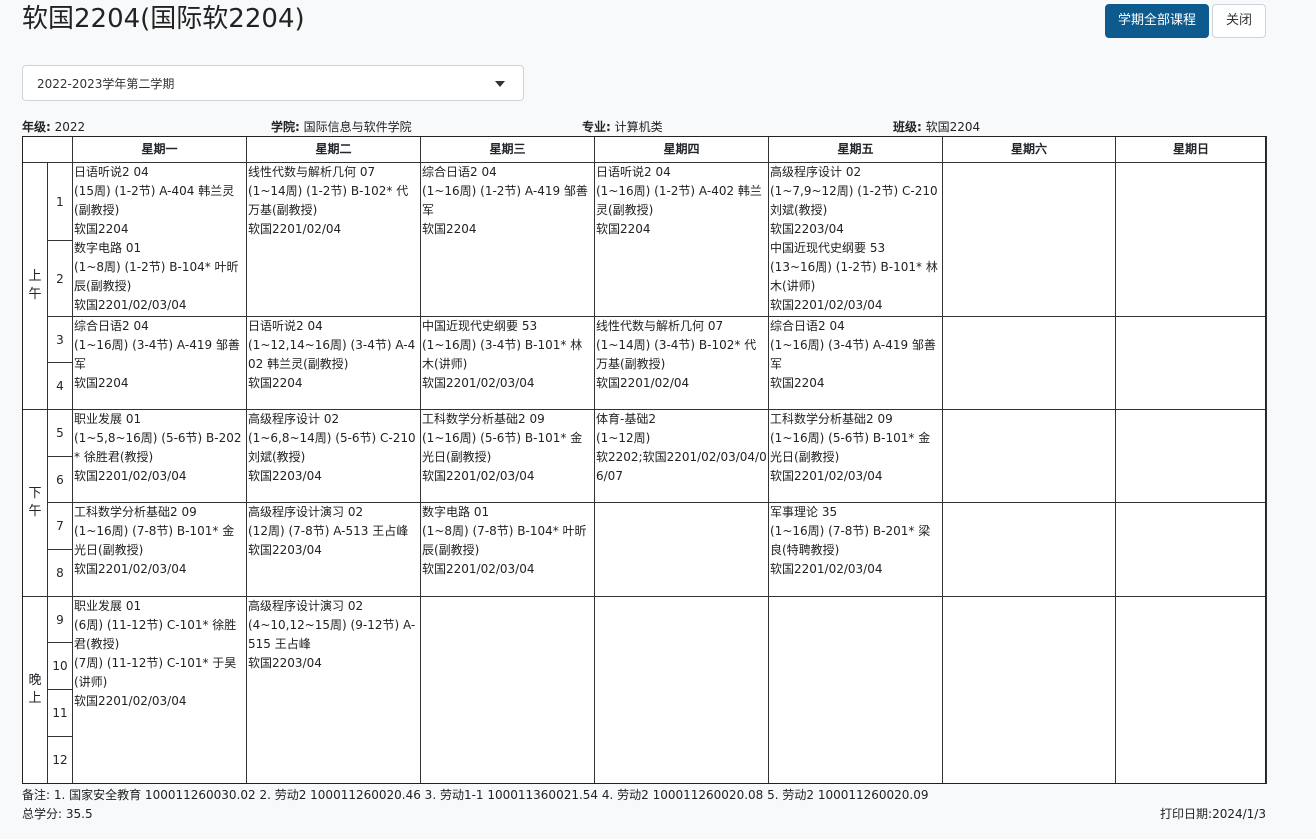 Image resolution: width=1316 pixels, height=839 pixels. Describe the element at coordinates (854, 276) in the screenshot. I see `course-line: (13~16周) (1-2节) B-101* 林木(讲师)` at that location.